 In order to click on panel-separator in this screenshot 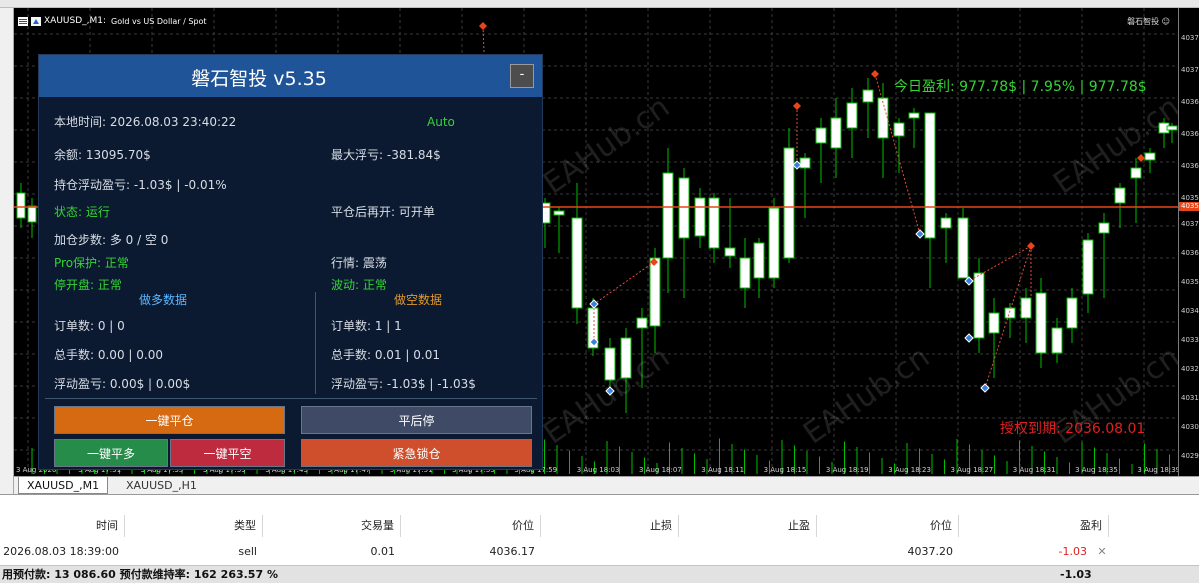, I will do `click(291, 398)`.